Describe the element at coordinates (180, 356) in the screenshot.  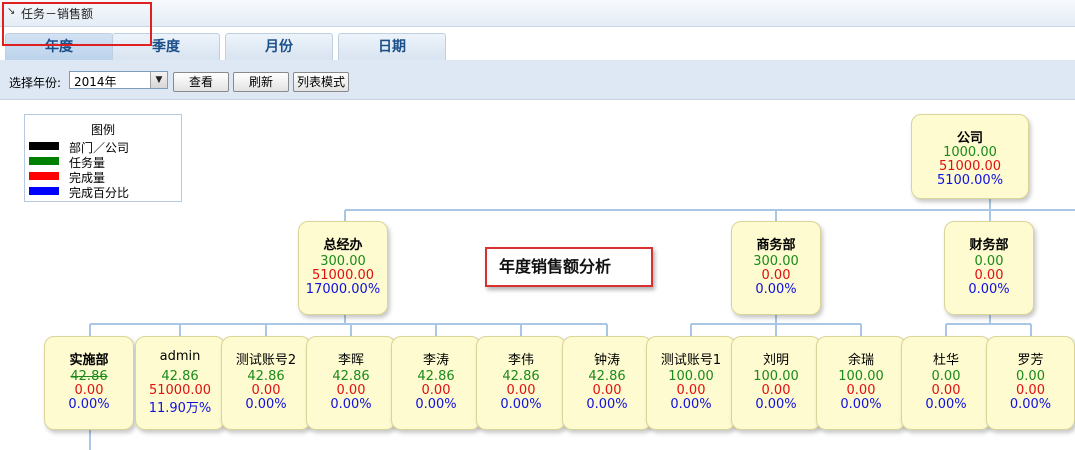
I see `node-name: admin` at that location.